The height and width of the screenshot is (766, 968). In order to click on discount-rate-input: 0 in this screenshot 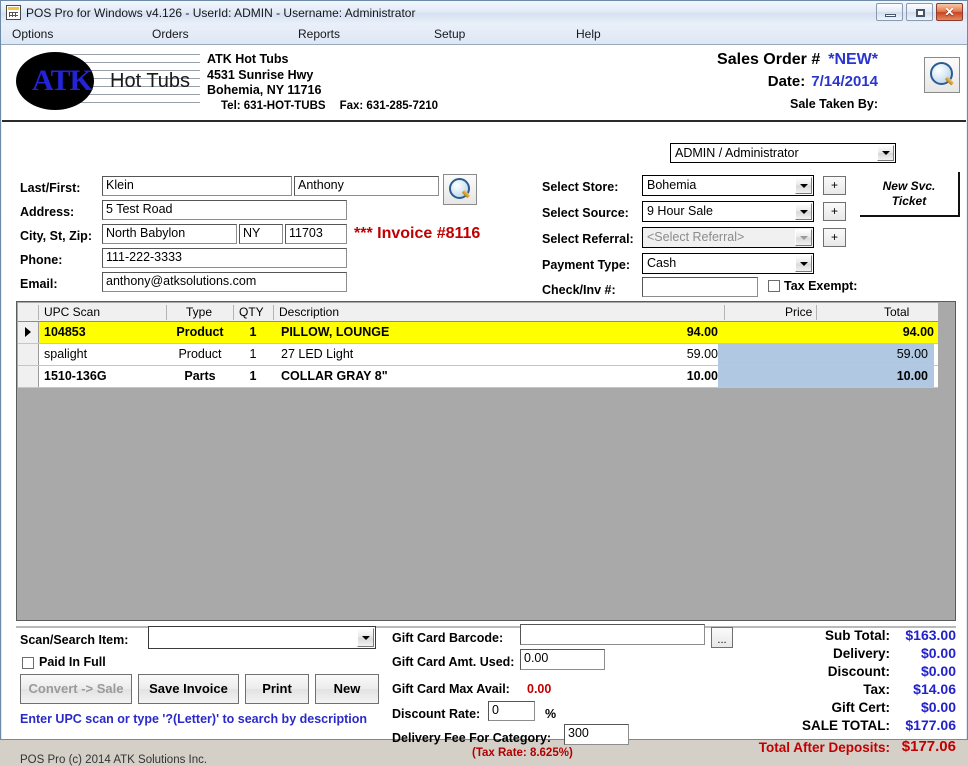, I will do `click(511, 711)`.